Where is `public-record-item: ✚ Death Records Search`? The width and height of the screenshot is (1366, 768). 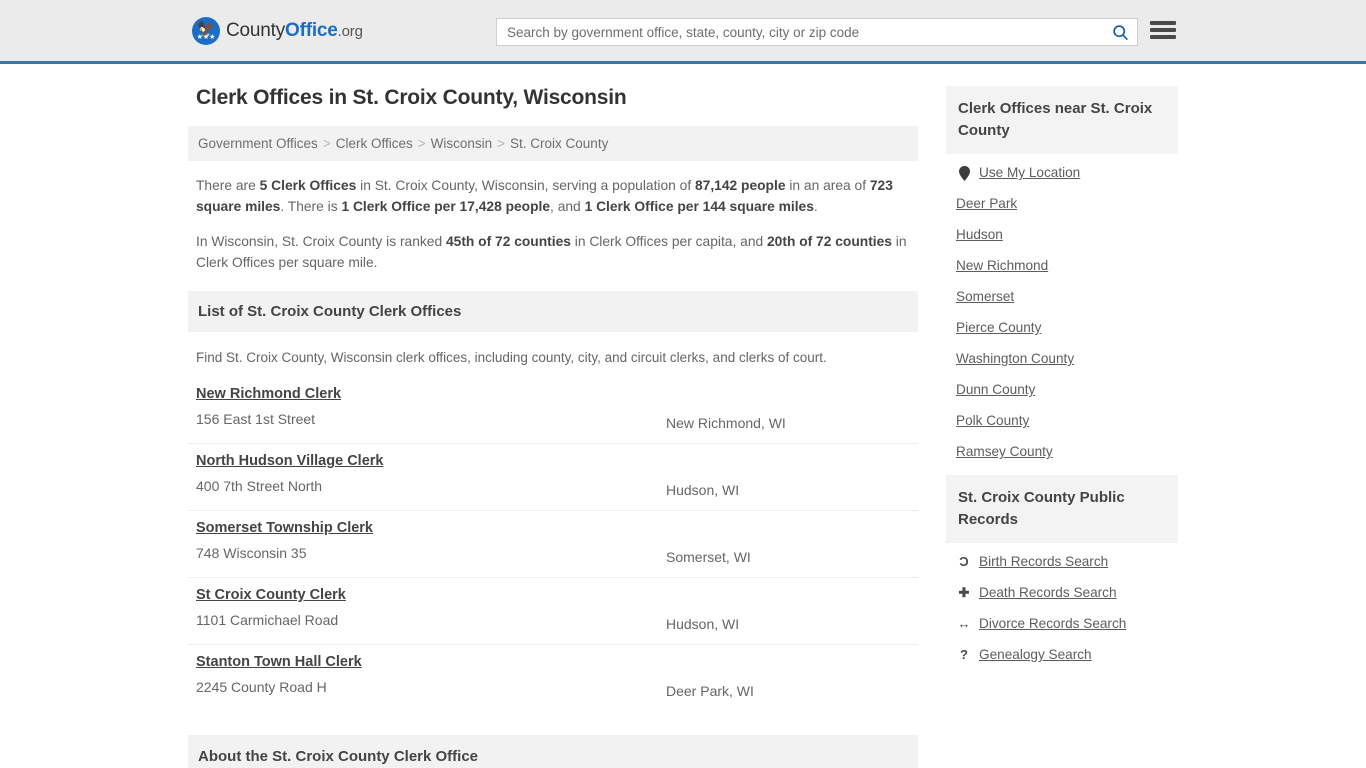 public-record-item: ✚ Death Records Search is located at coordinates (1066, 593).